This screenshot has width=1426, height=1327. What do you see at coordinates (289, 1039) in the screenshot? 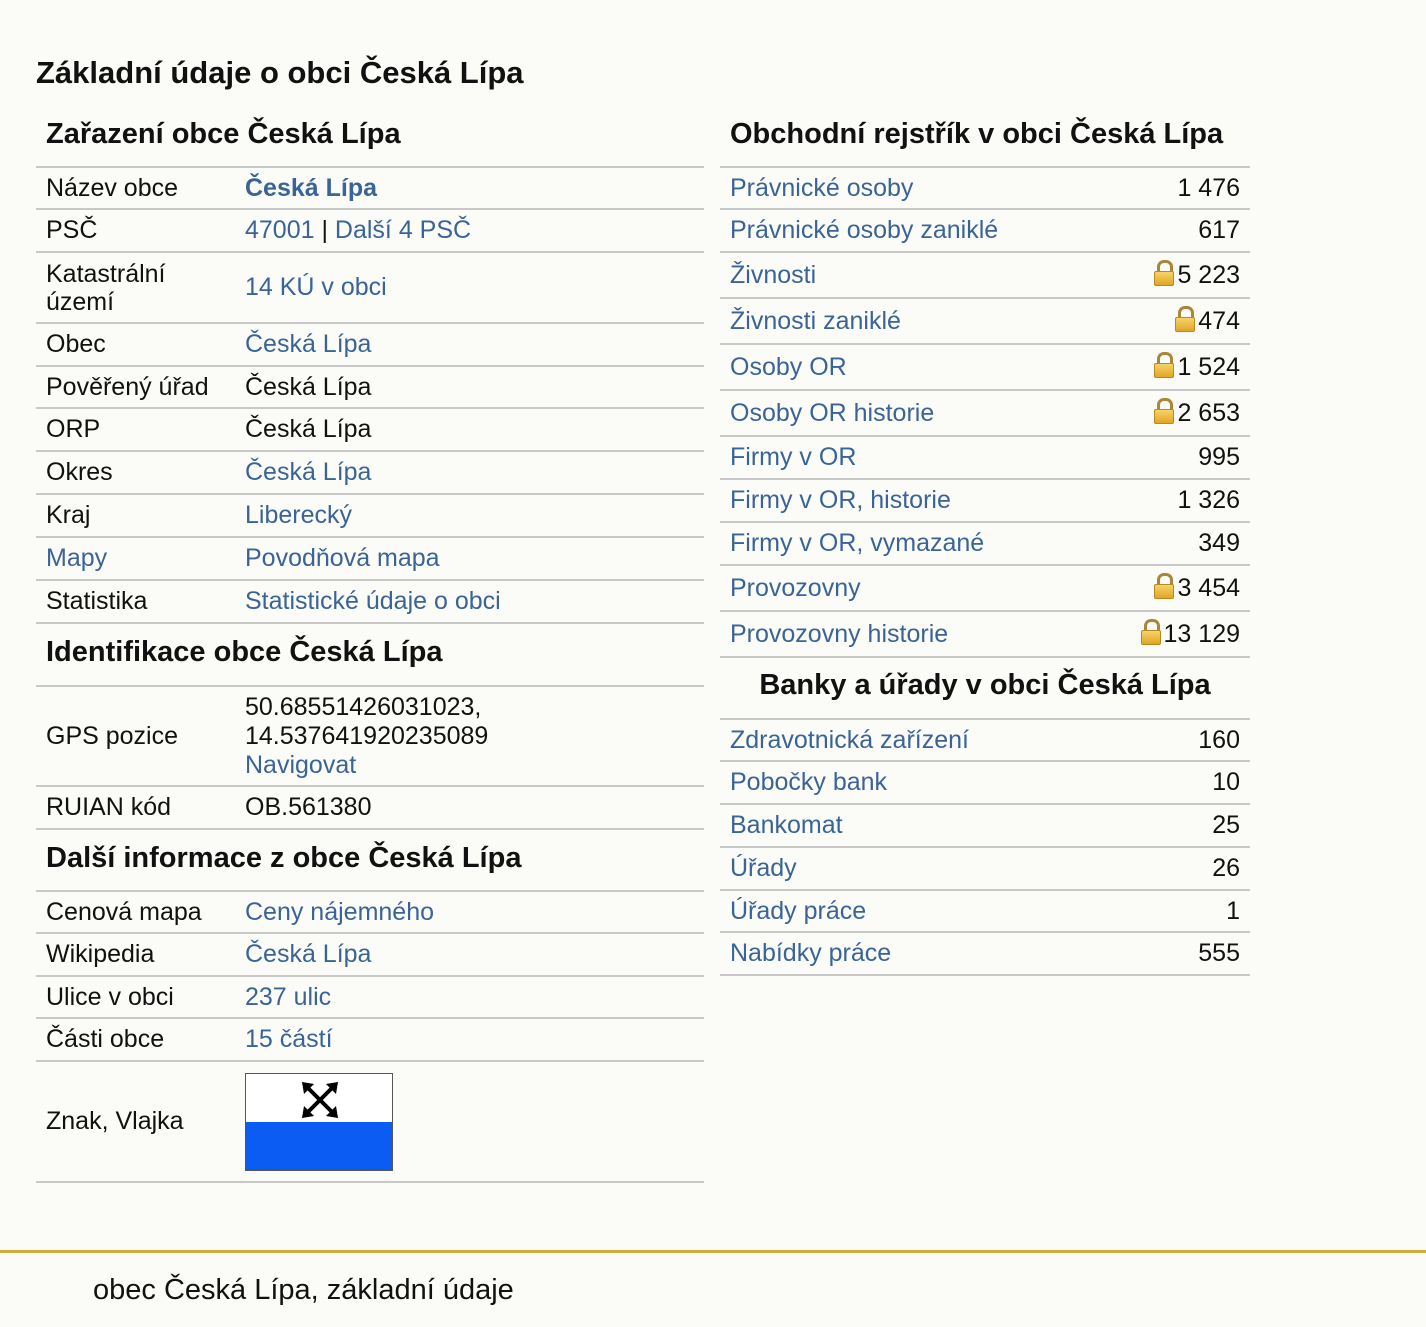
I see `link-casti-obce: 15 částí` at bounding box center [289, 1039].